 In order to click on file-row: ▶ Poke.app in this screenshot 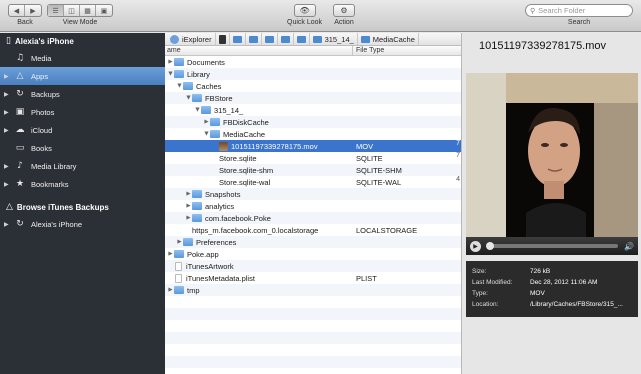, I will do `click(313, 254)`.